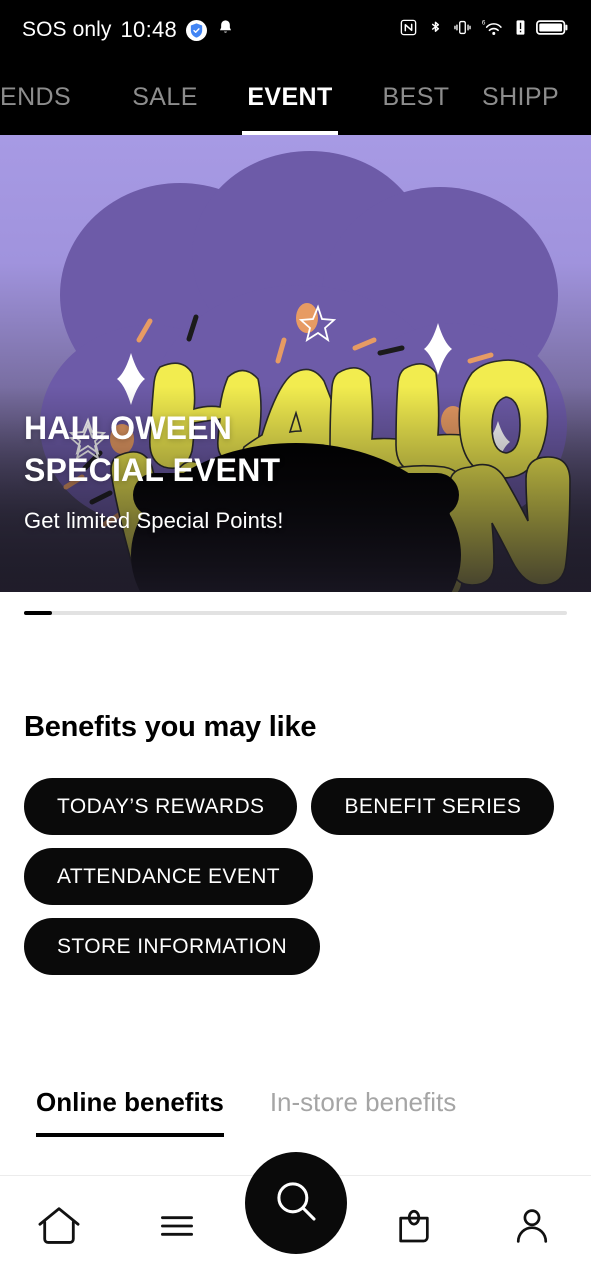 The height and width of the screenshot is (1280, 591). What do you see at coordinates (36, 97) in the screenshot?
I see `tab-label: ENDS` at bounding box center [36, 97].